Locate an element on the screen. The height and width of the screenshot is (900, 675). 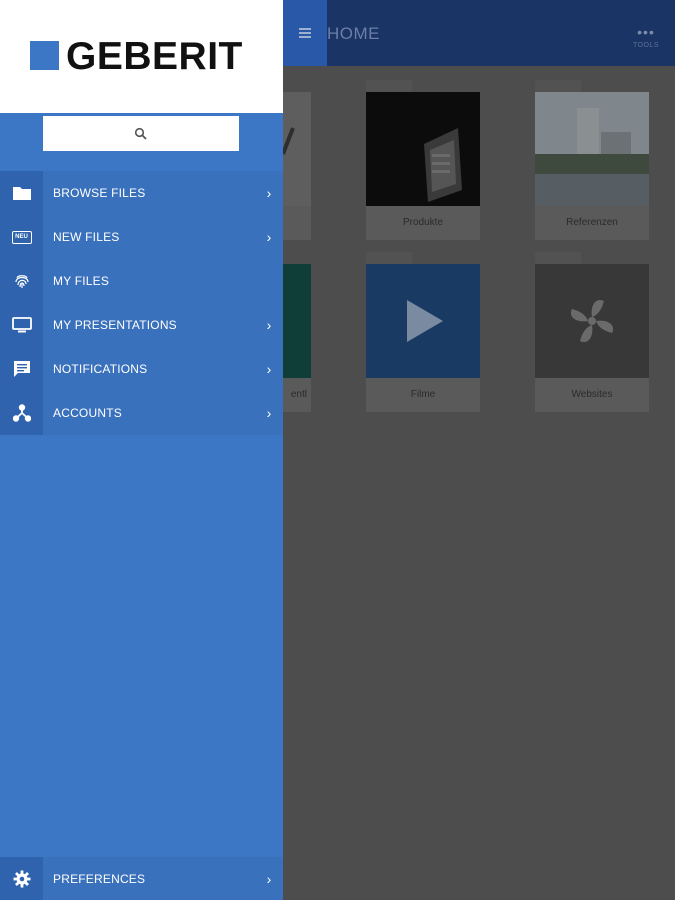
nav-item-preferences: PREFERENCES › is located at coordinates (141, 878).